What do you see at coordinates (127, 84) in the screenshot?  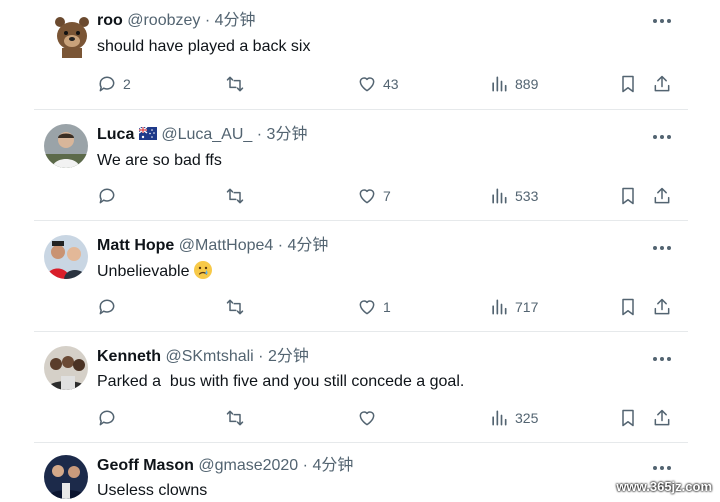 I see `reply-count: 2` at bounding box center [127, 84].